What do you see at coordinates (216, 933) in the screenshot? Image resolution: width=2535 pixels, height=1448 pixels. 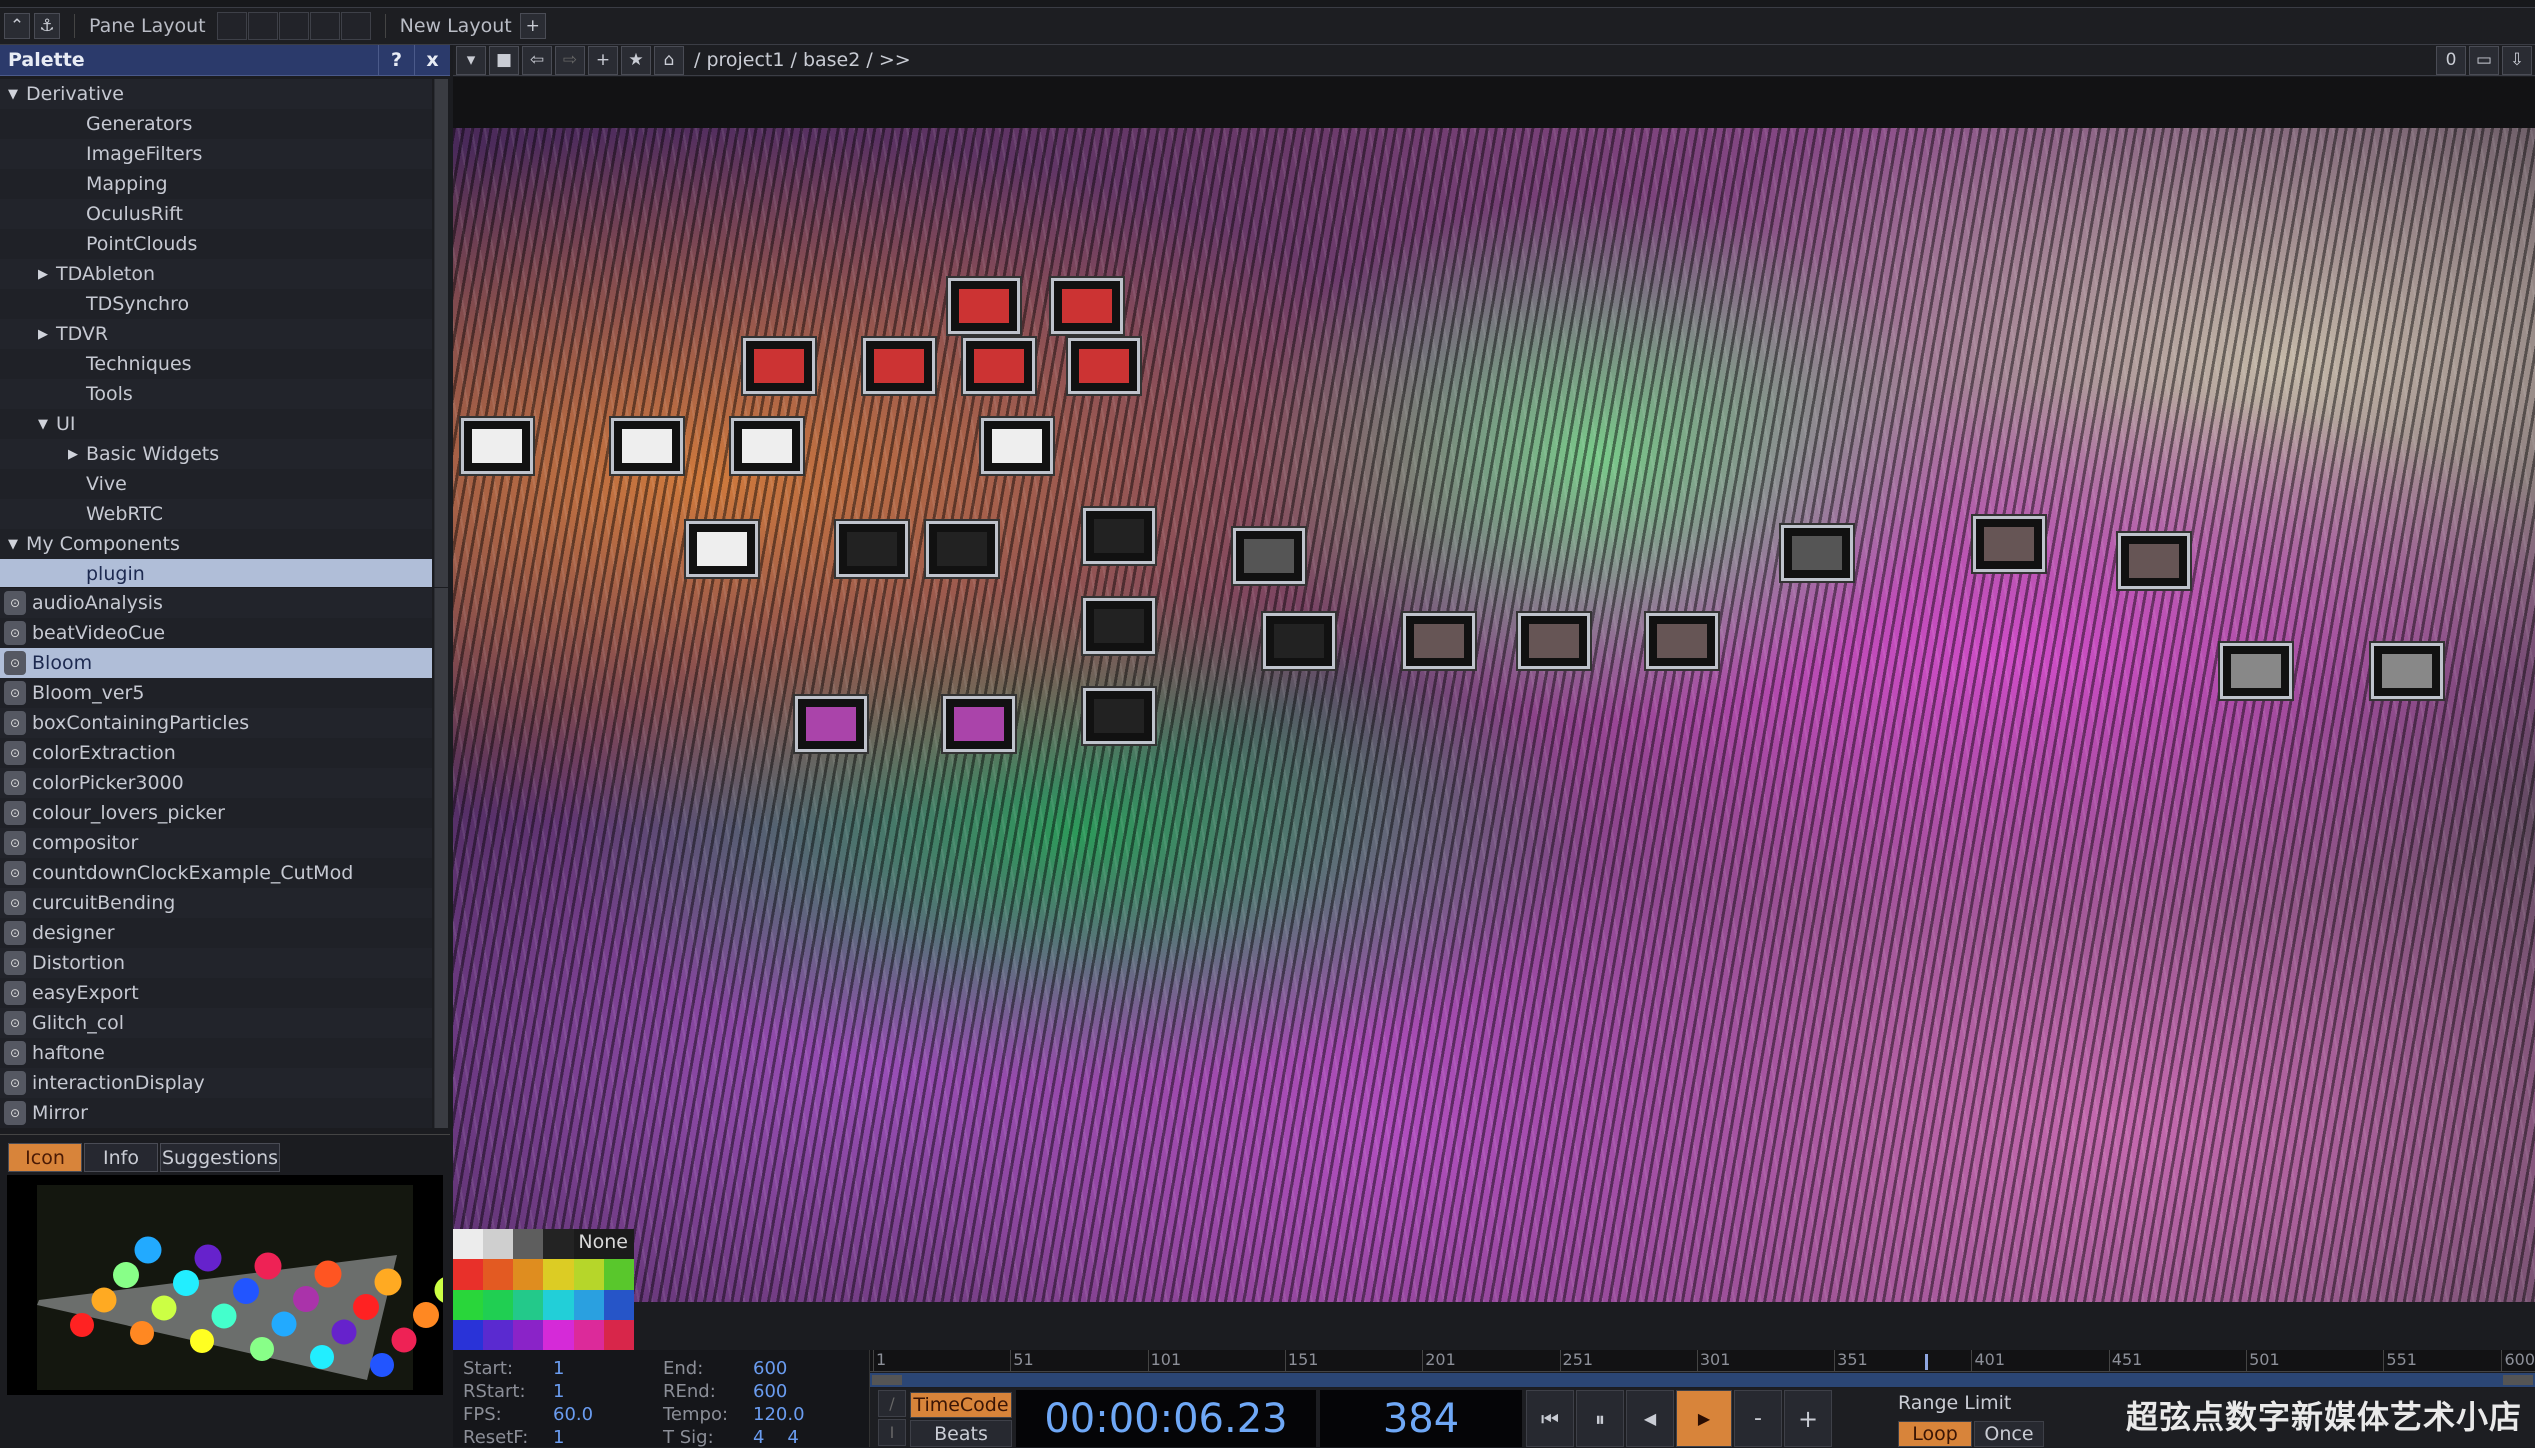 I see `component-item: ⊙ designer` at bounding box center [216, 933].